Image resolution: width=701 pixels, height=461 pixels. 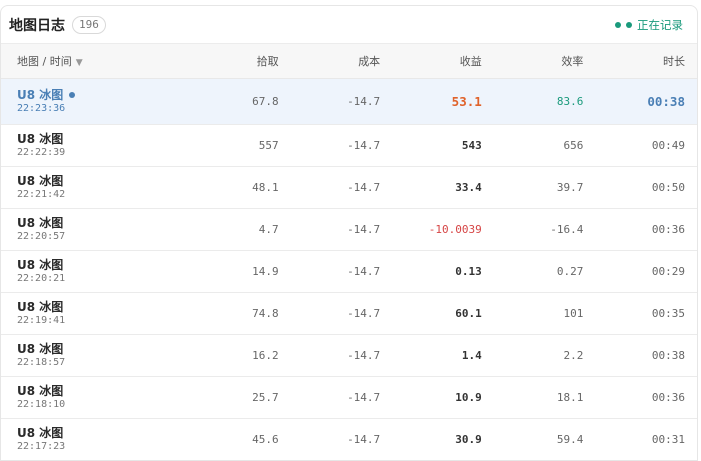 I want to click on efficiency-cell: 101, so click(x=544, y=313).